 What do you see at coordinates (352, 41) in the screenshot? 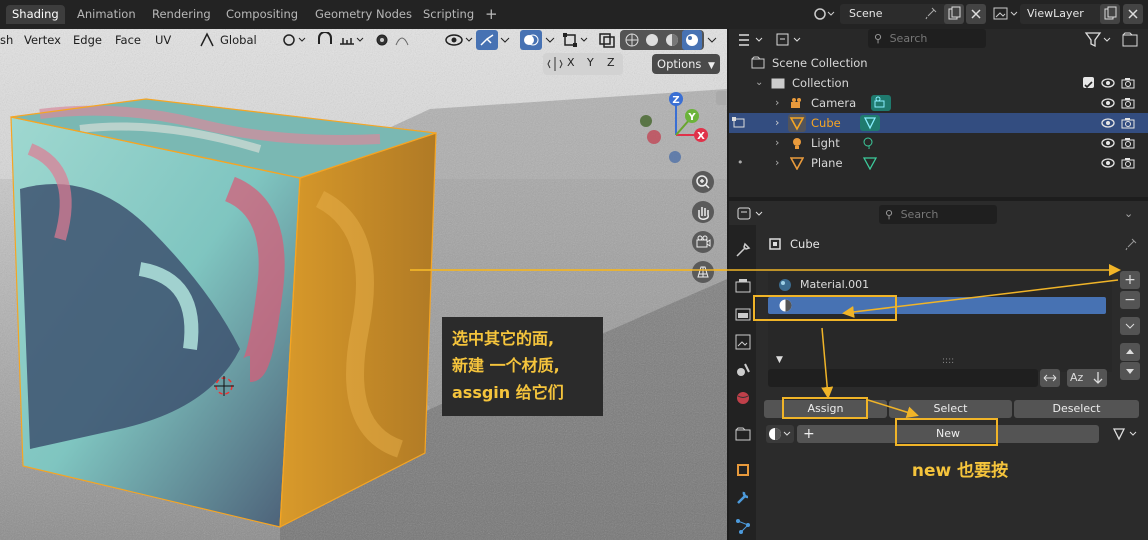
I see `snap-target-icon` at bounding box center [352, 41].